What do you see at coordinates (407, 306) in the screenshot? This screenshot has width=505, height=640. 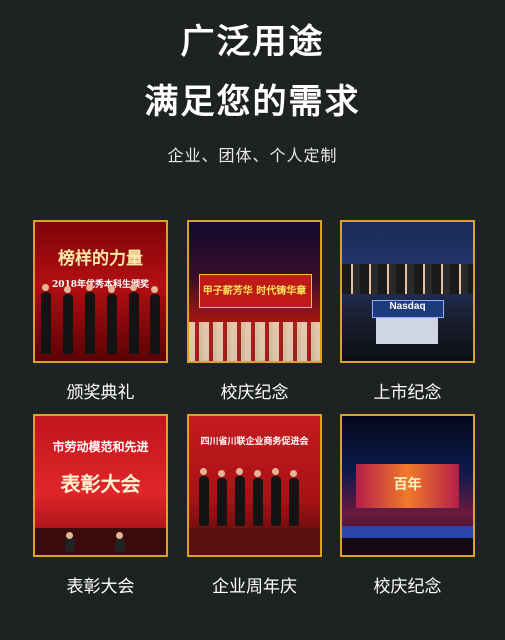 I see `nasdaq-logo-text: Nasdaq` at bounding box center [407, 306].